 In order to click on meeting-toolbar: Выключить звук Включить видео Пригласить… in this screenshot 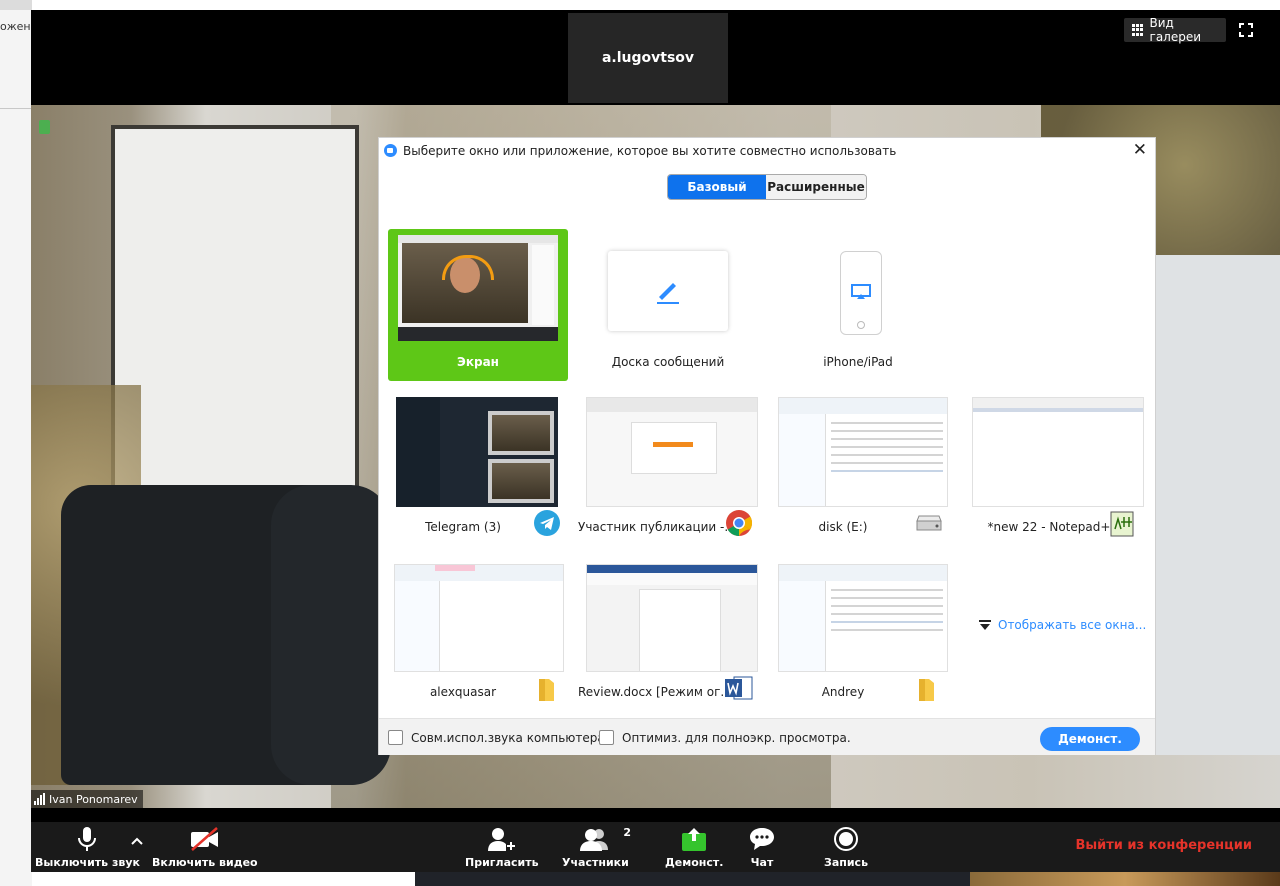, I will do `click(655, 847)`.